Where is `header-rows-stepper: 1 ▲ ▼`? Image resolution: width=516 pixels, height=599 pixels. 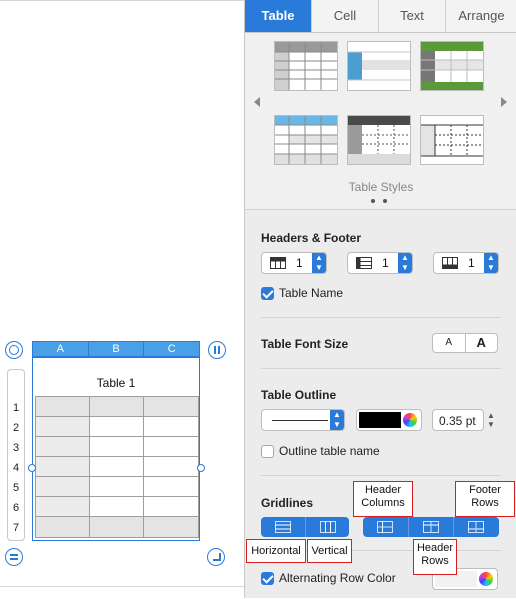 header-rows-stepper: 1 ▲ ▼ is located at coordinates (294, 263).